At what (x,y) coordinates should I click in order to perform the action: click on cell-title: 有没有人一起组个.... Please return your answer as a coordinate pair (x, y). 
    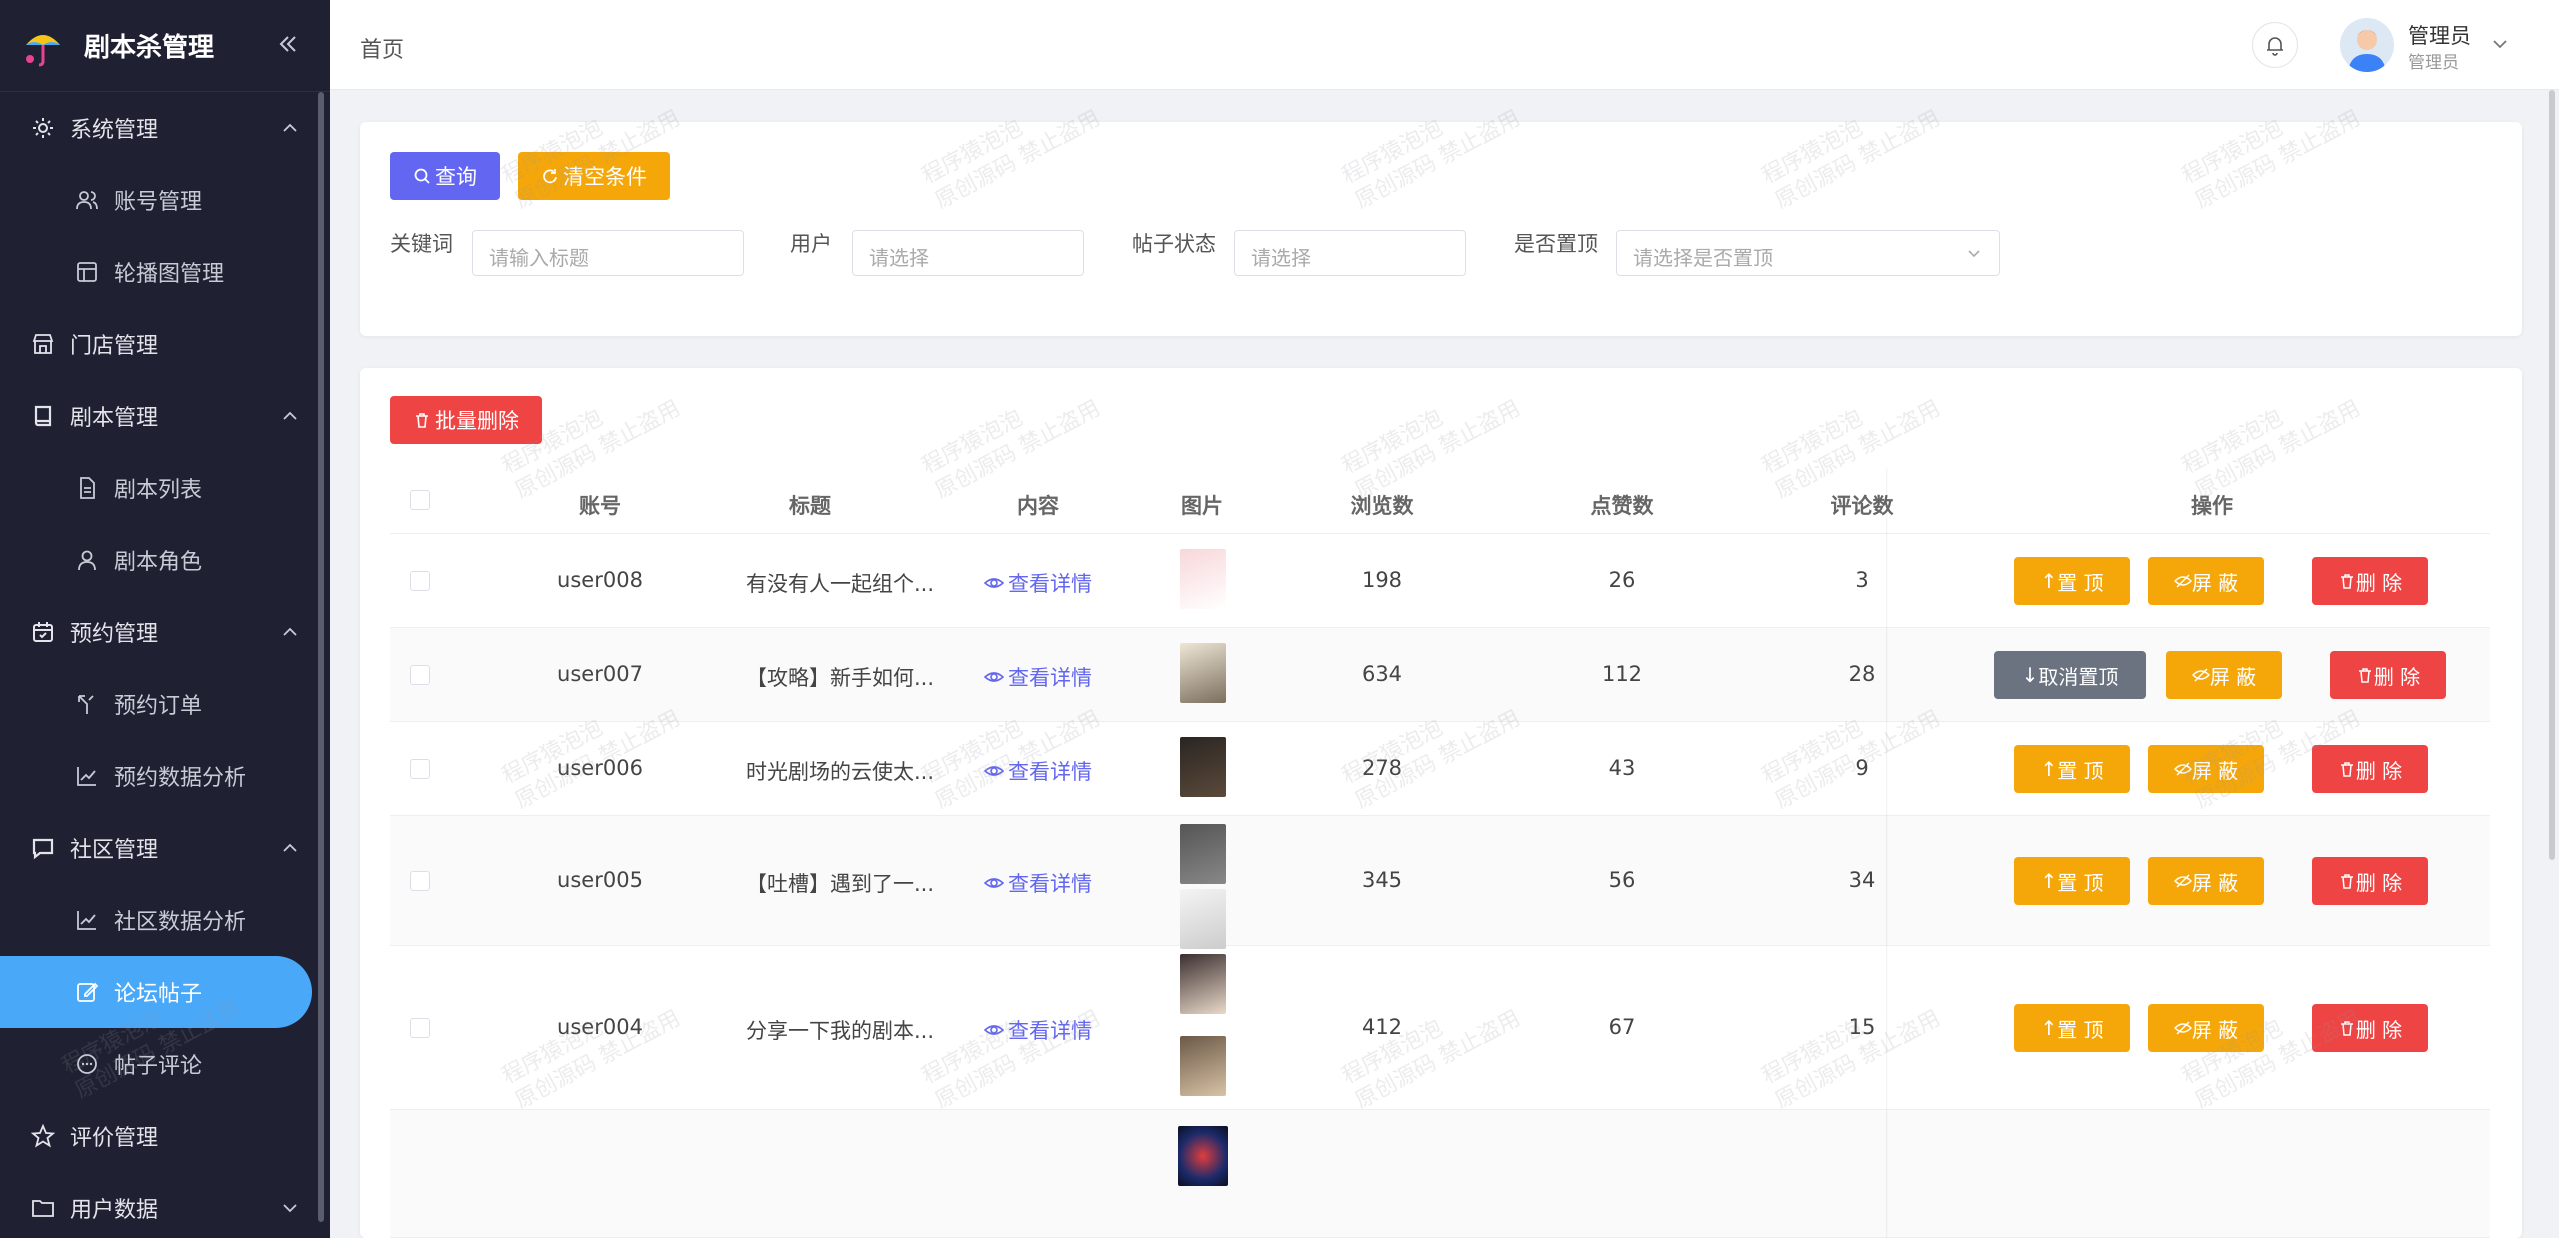
    Looking at the image, I should click on (840, 584).